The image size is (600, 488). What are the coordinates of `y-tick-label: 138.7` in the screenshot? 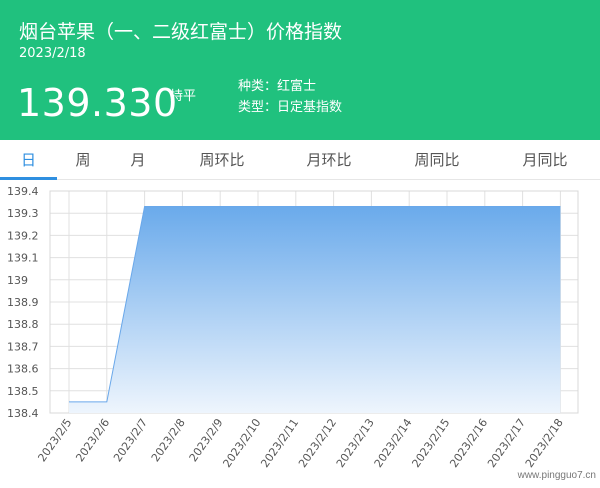 It's located at (23, 346).